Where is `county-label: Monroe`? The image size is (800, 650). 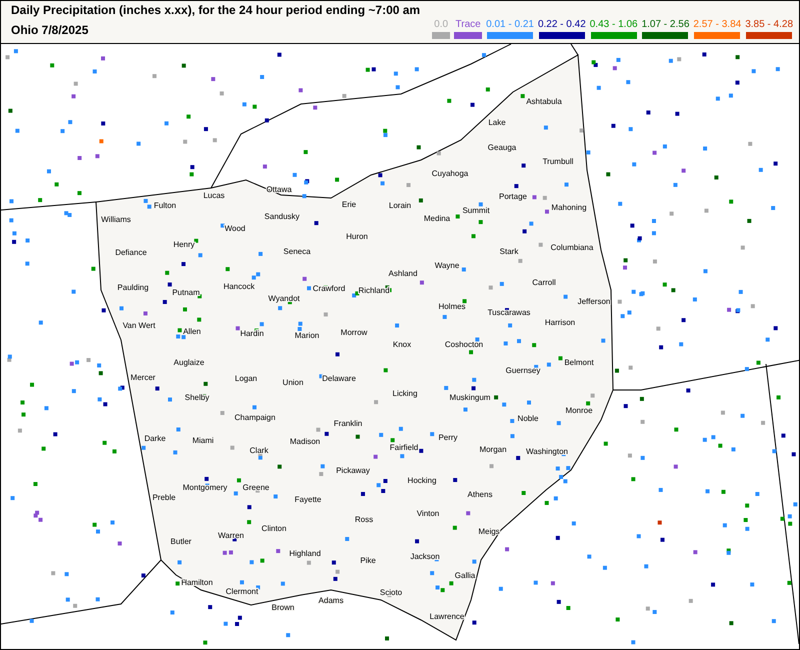
county-label: Monroe is located at coordinates (579, 410).